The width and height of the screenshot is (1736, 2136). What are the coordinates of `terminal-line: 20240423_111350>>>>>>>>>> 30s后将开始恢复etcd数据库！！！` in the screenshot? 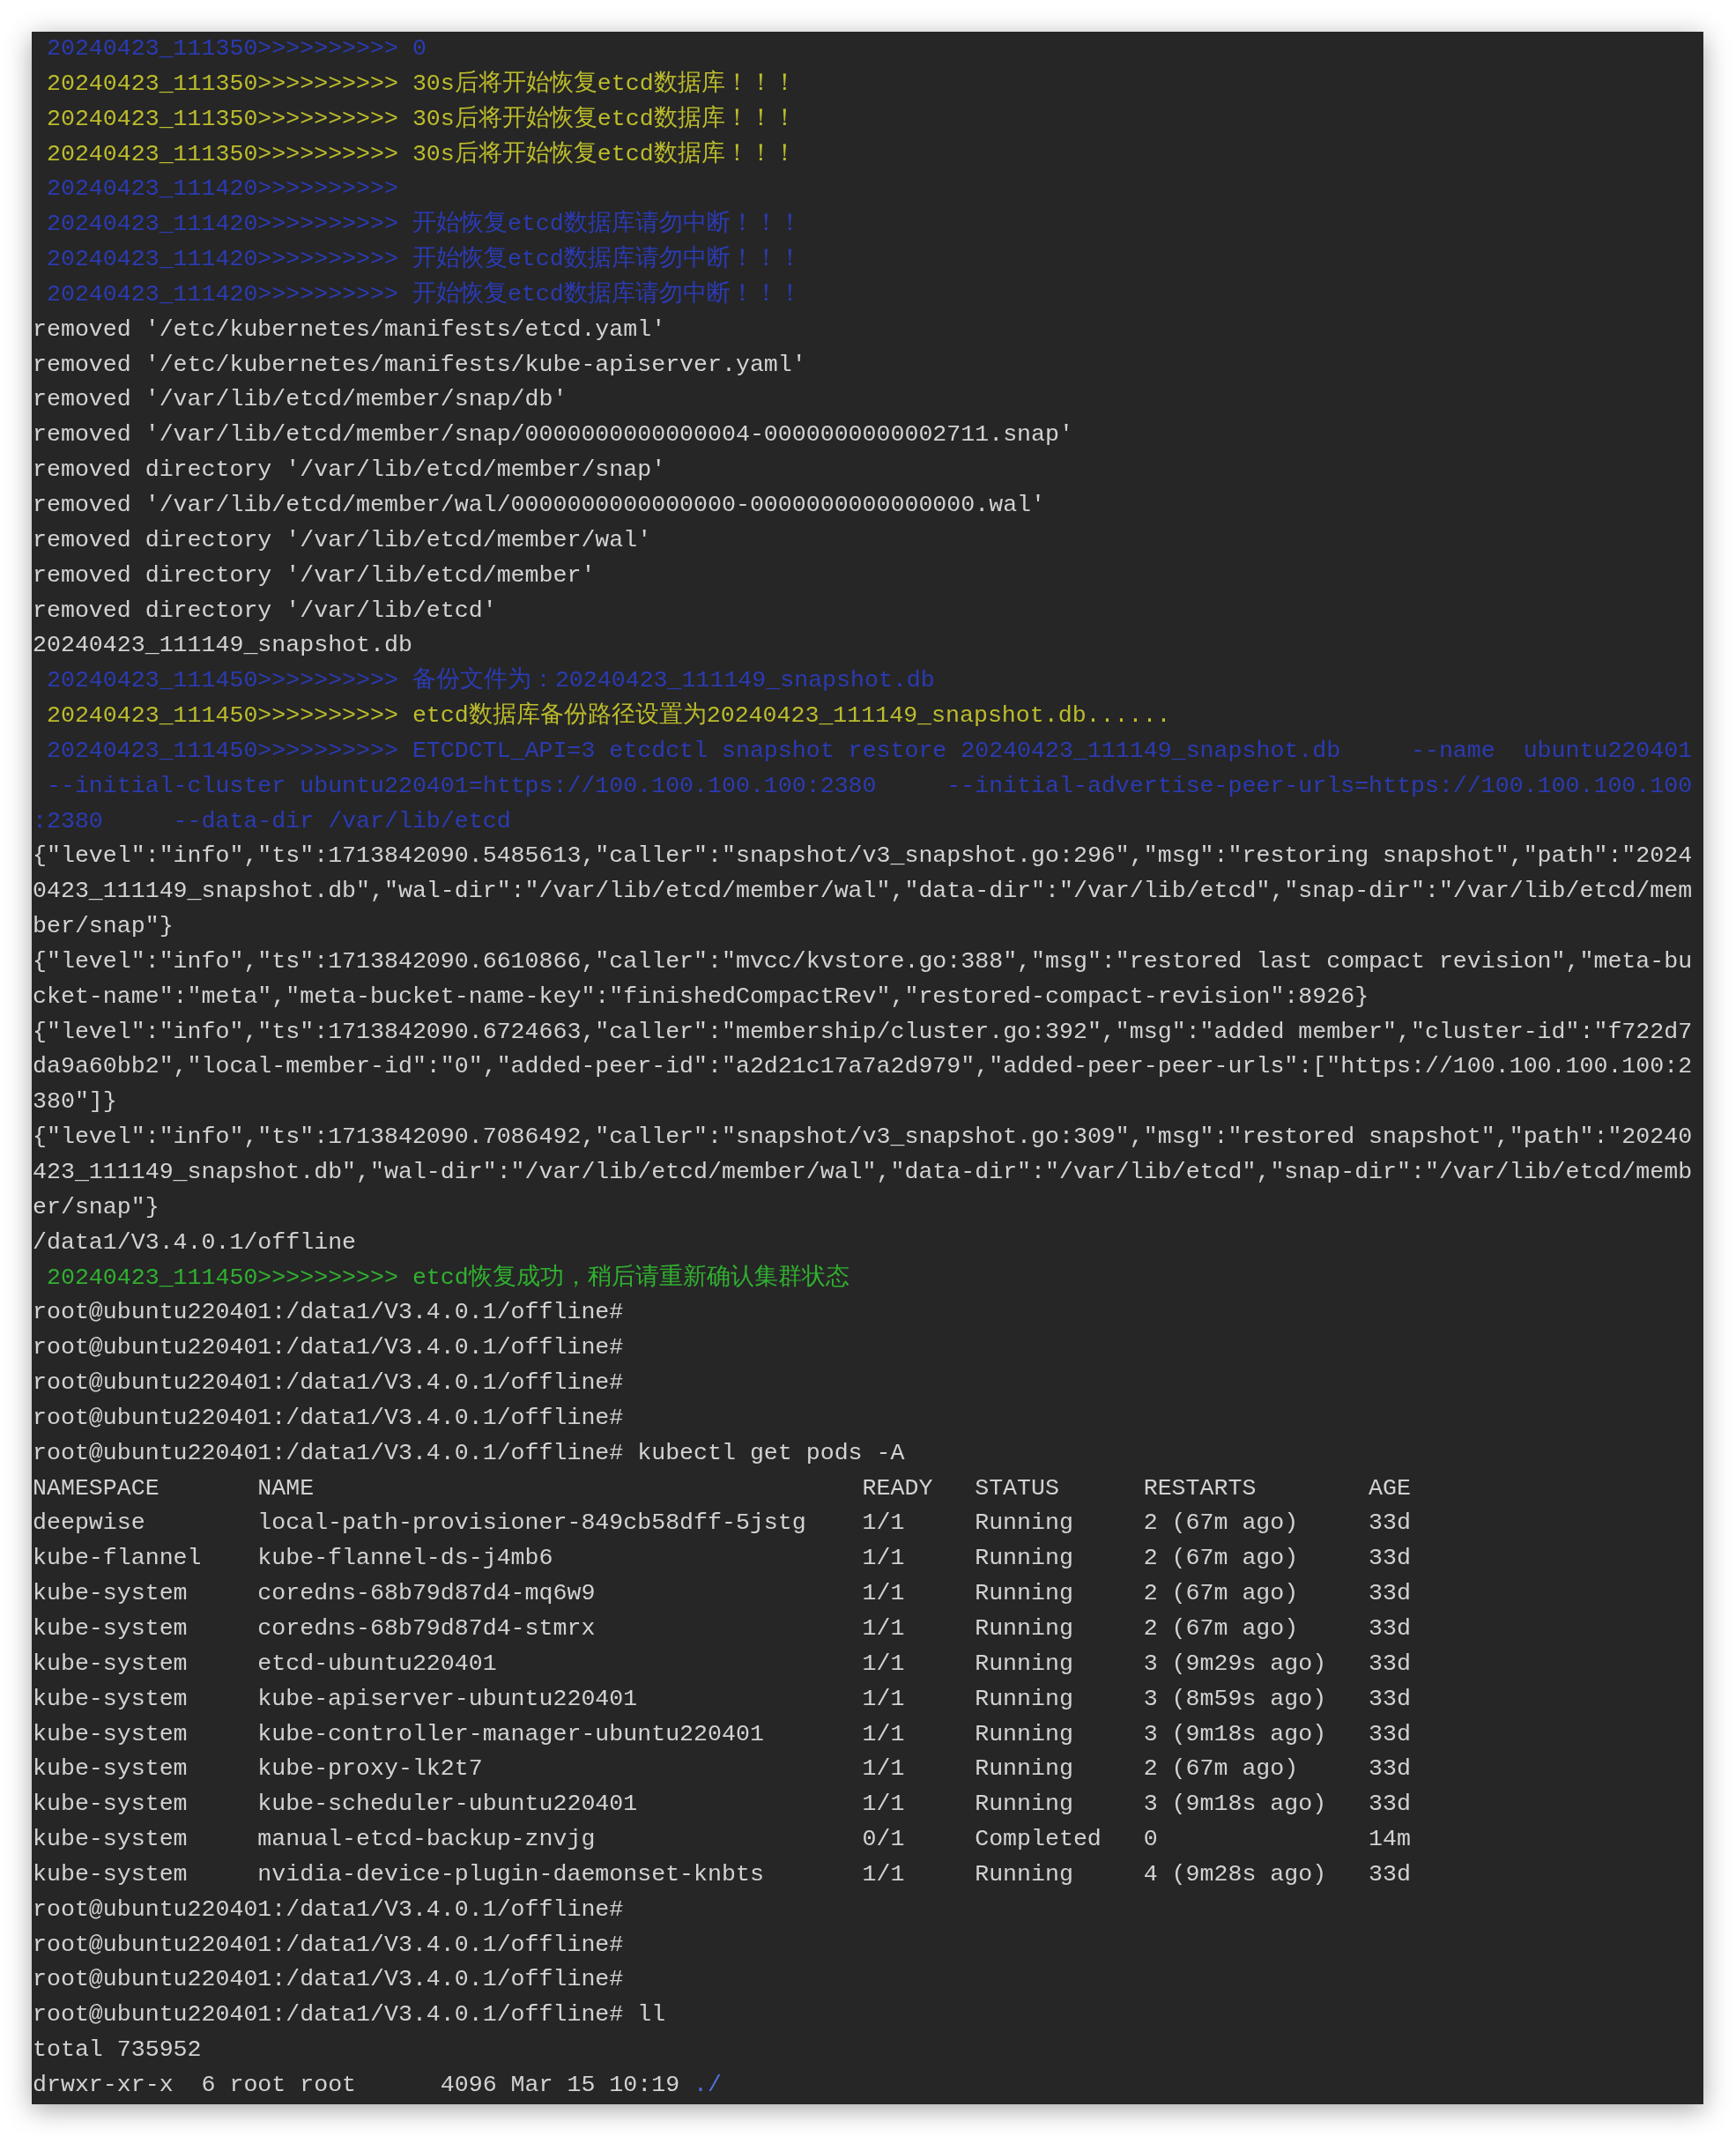 It's located at (421, 84).